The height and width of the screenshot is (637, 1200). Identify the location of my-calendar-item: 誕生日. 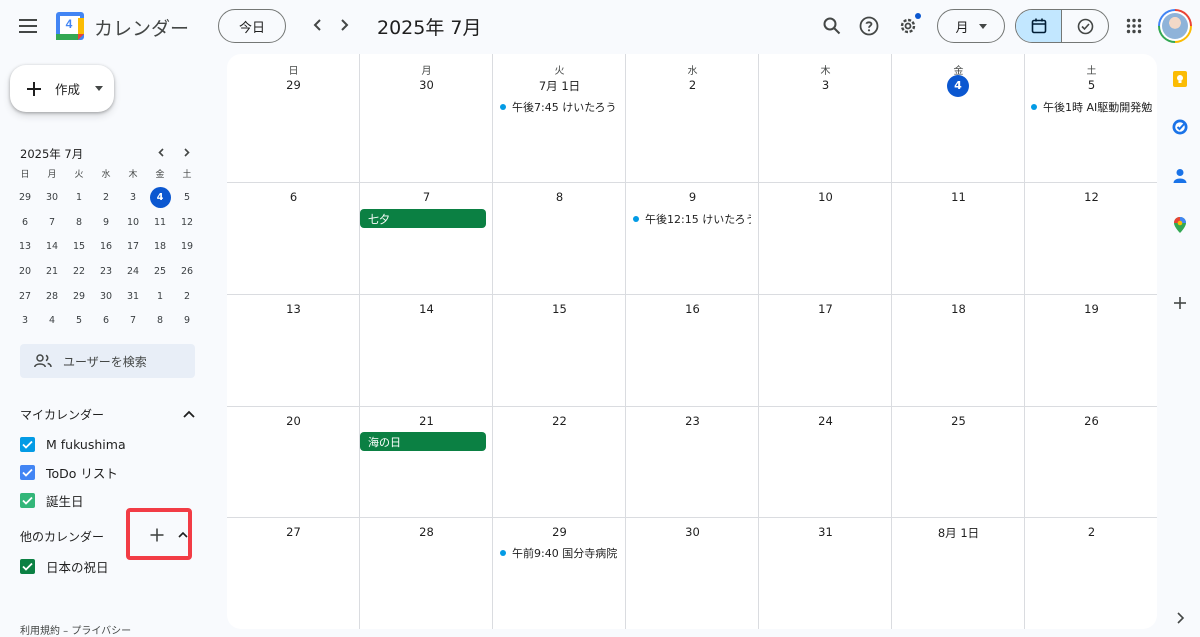
(52, 500).